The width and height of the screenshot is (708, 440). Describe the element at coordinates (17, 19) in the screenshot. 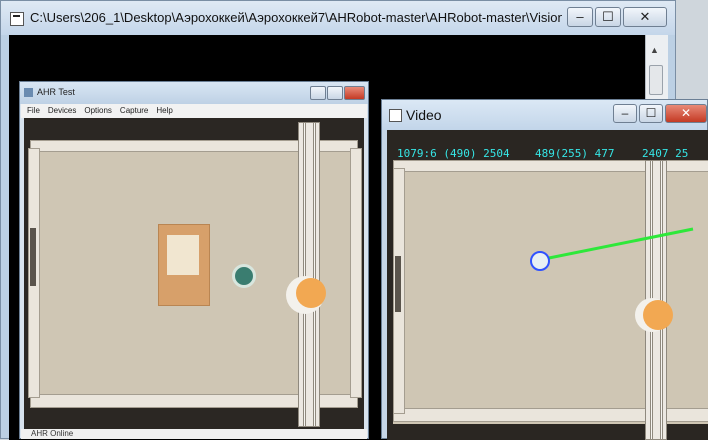

I see `console-app-icon` at that location.